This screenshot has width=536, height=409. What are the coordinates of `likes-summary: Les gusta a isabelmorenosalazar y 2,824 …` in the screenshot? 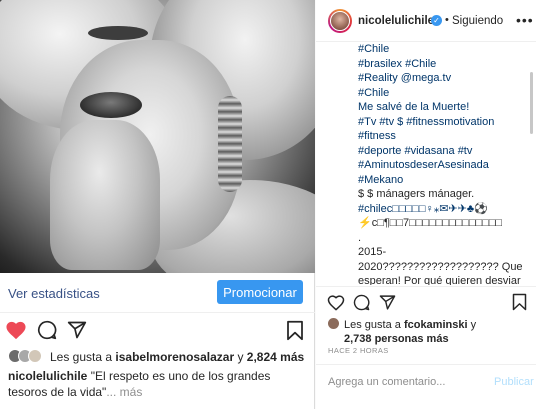 It's located at (156, 357).